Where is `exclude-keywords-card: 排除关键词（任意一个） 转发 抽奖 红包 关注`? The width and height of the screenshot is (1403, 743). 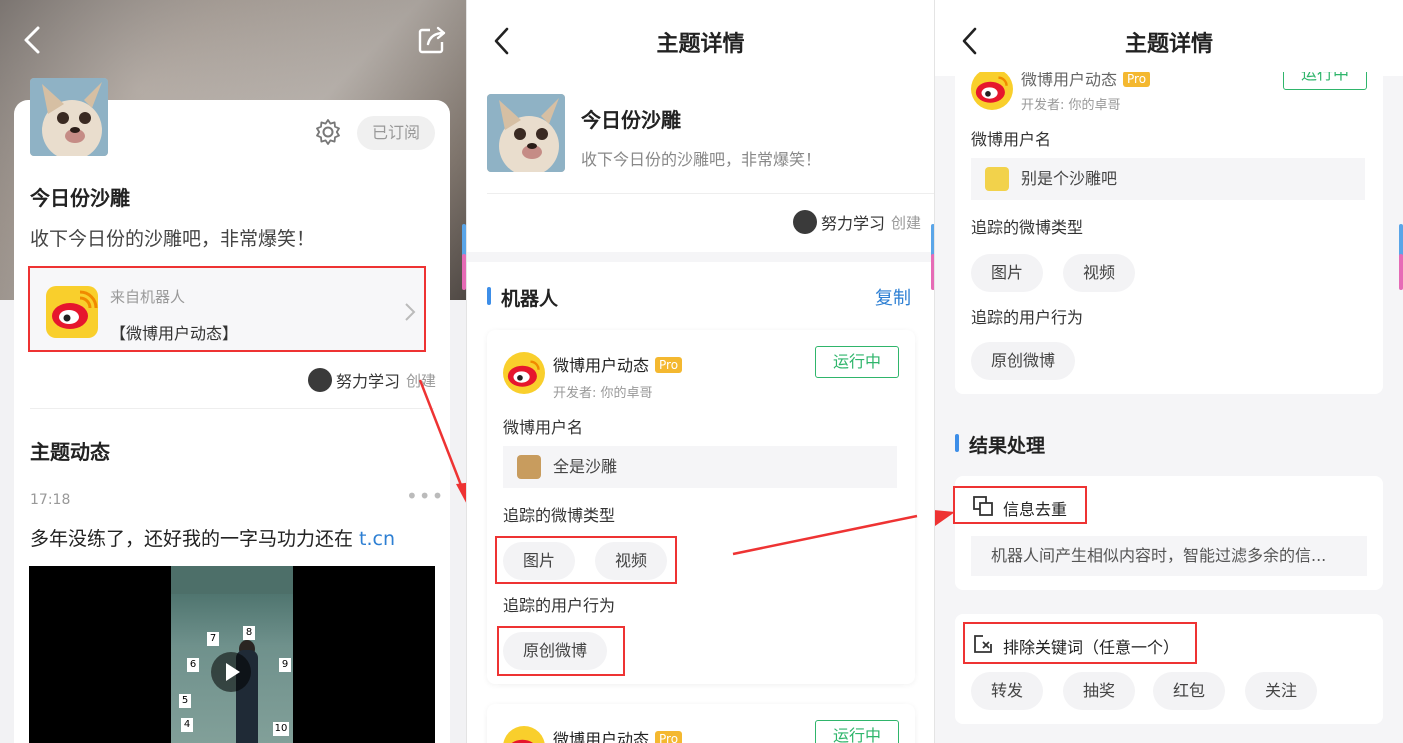 exclude-keywords-card: 排除关键词（任意一个） 转发 抽奖 红包 关注 is located at coordinates (1169, 669).